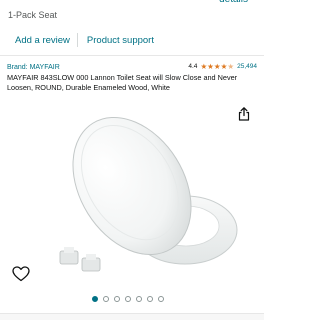 This screenshot has height=320, width=320. What do you see at coordinates (33, 15) in the screenshot?
I see `pack-label: 1-Pack Seat` at bounding box center [33, 15].